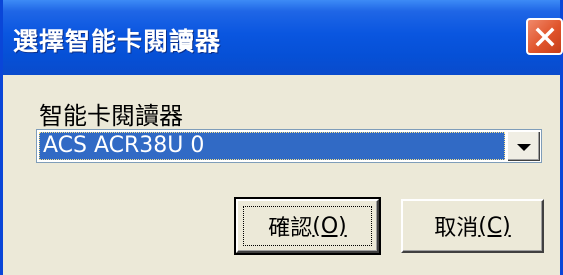  What do you see at coordinates (117, 41) in the screenshot?
I see `dialog-title: 選擇智能卡閱讀器` at bounding box center [117, 41].